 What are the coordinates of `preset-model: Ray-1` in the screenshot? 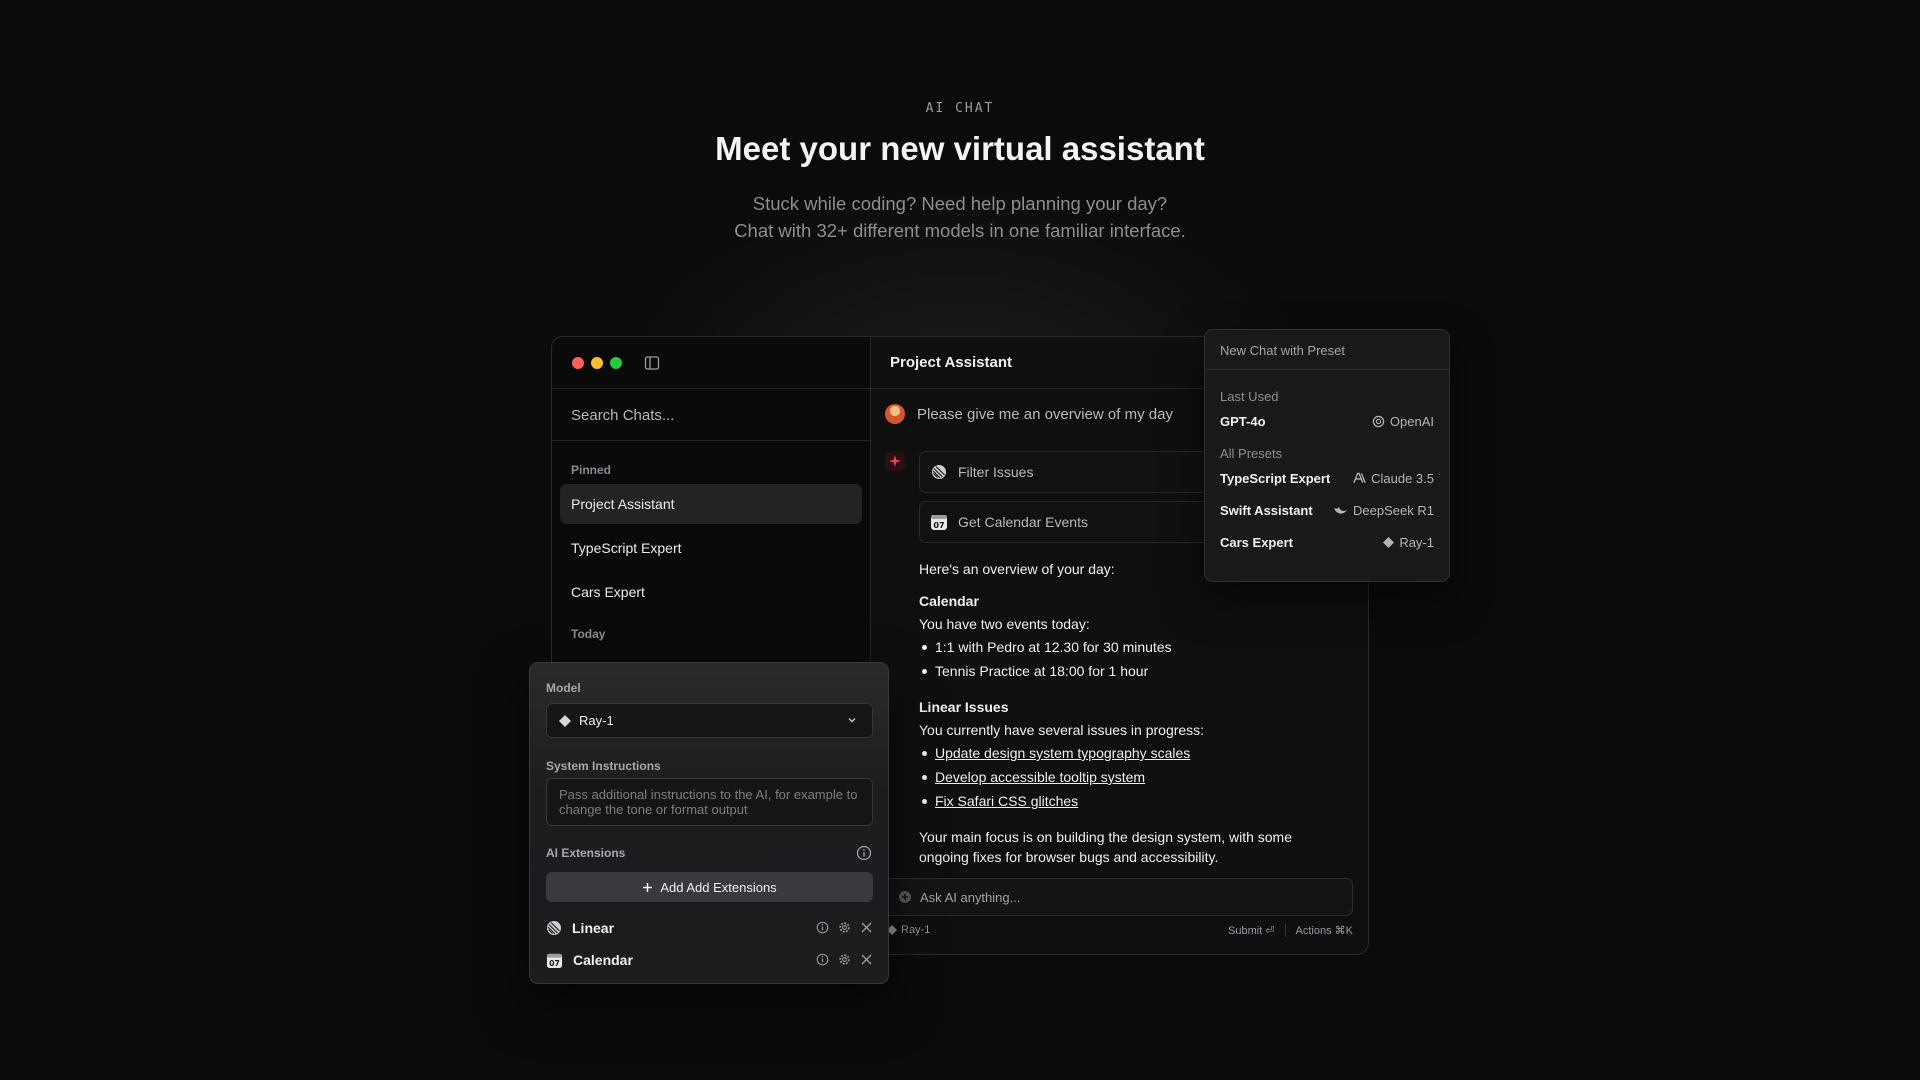 It's located at (1416, 542).